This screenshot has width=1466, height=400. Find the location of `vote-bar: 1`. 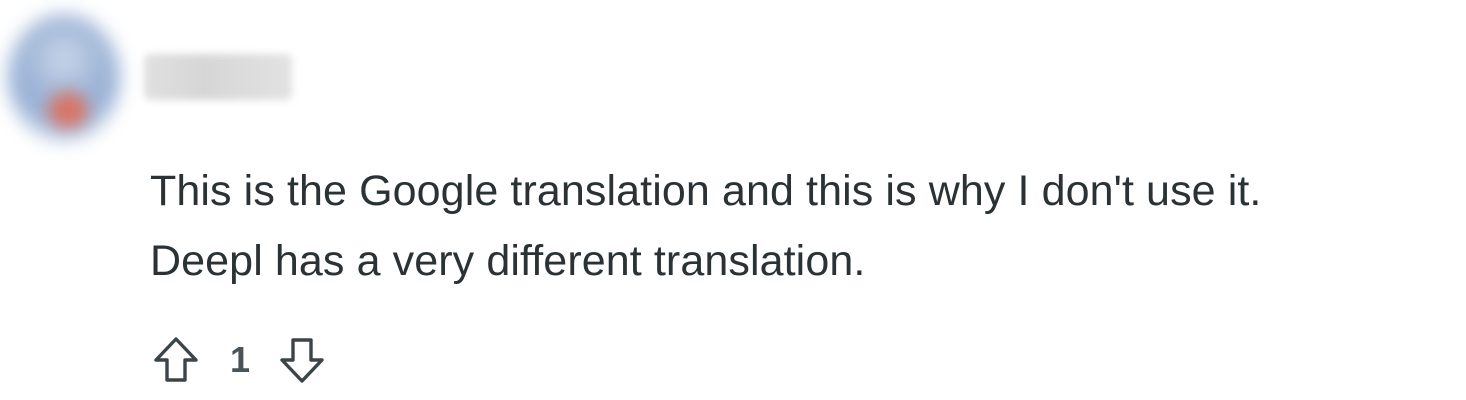

vote-bar: 1 is located at coordinates (239, 360).